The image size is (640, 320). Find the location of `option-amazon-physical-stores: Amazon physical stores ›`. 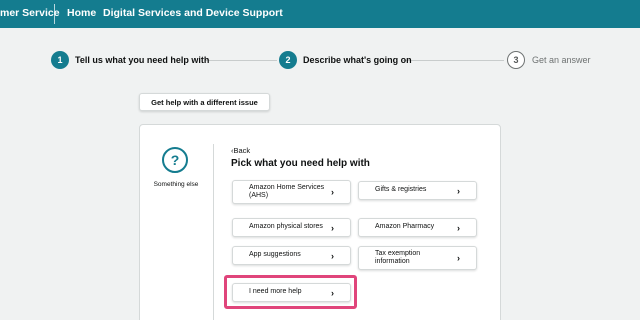

option-amazon-physical-stores: Amazon physical stores › is located at coordinates (291, 227).